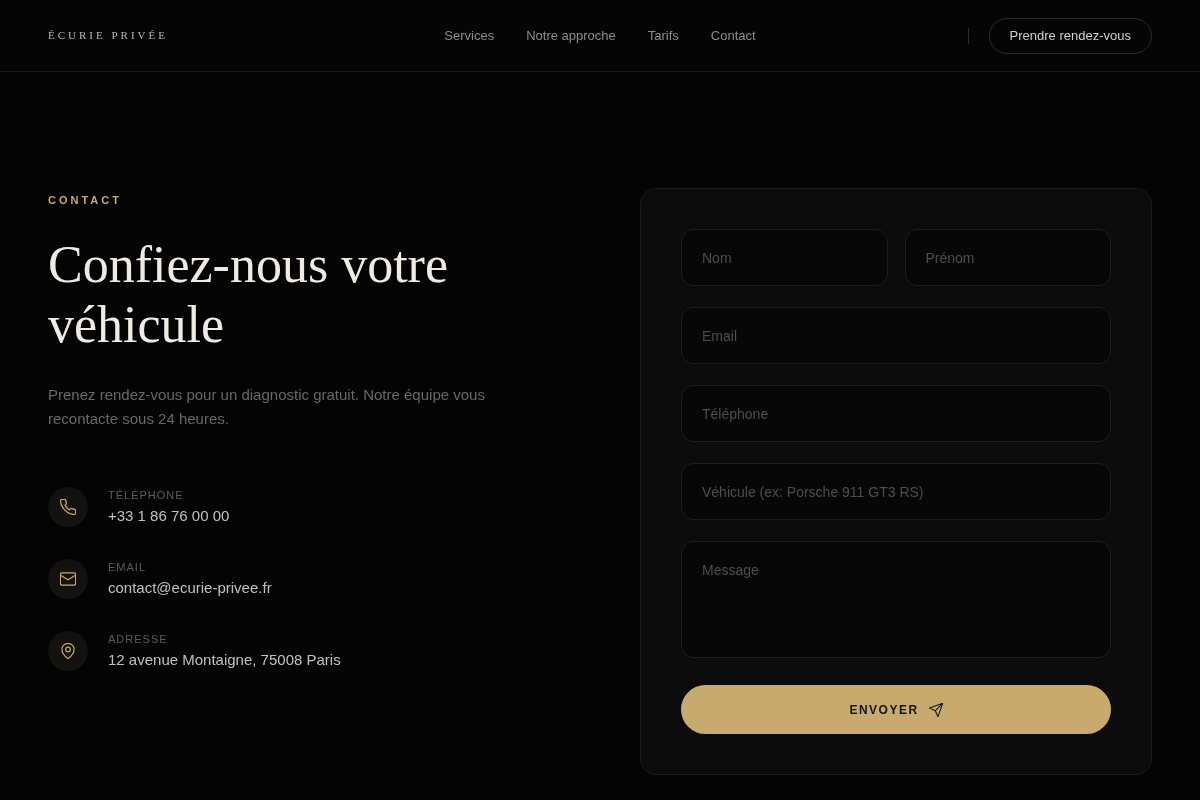  Describe the element at coordinates (896, 599) in the screenshot. I see `message-field: Message` at that location.